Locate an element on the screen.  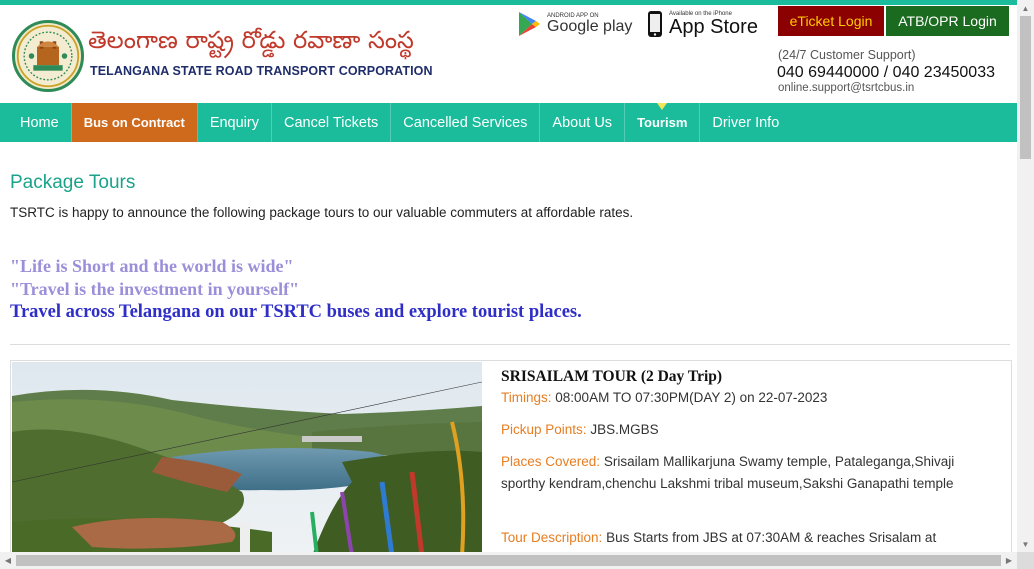
atb-opr-login-button: ATB/OPR Login is located at coordinates (947, 21).